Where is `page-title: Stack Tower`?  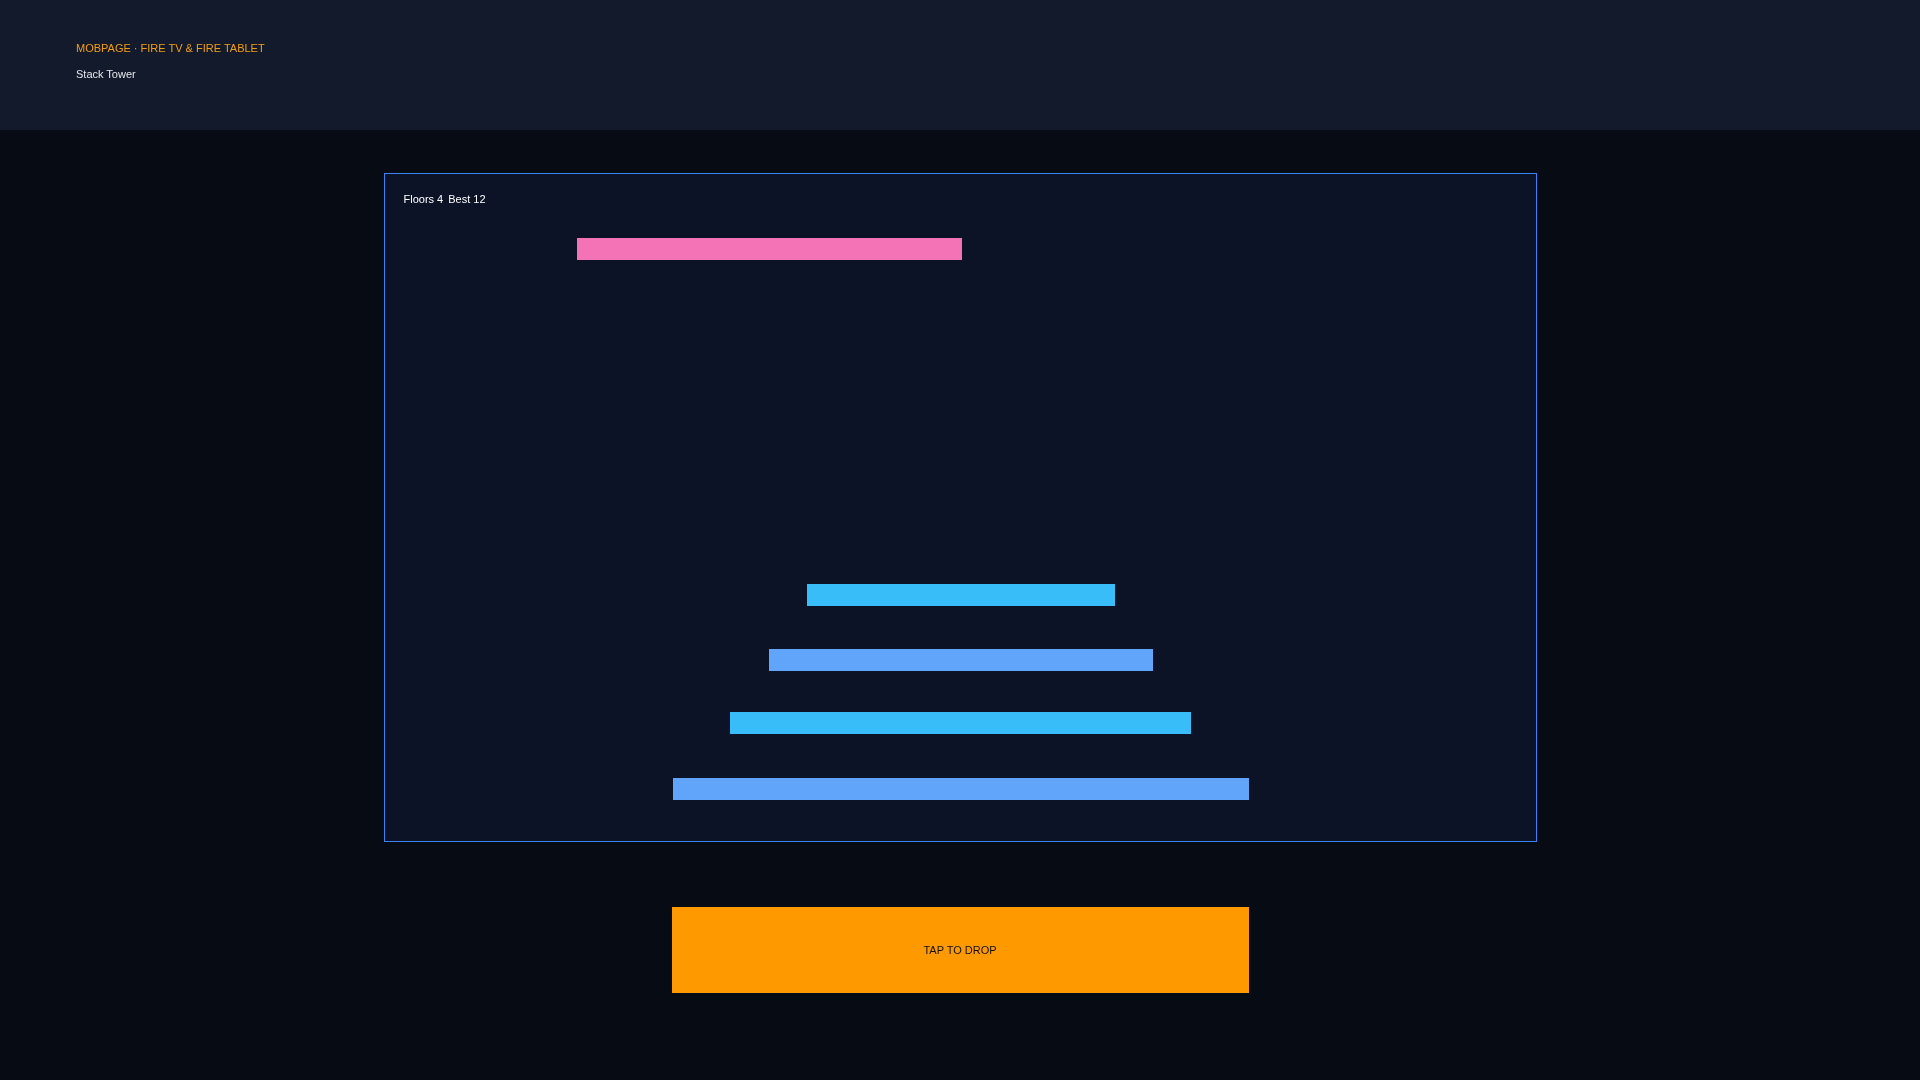 page-title: Stack Tower is located at coordinates (106, 74).